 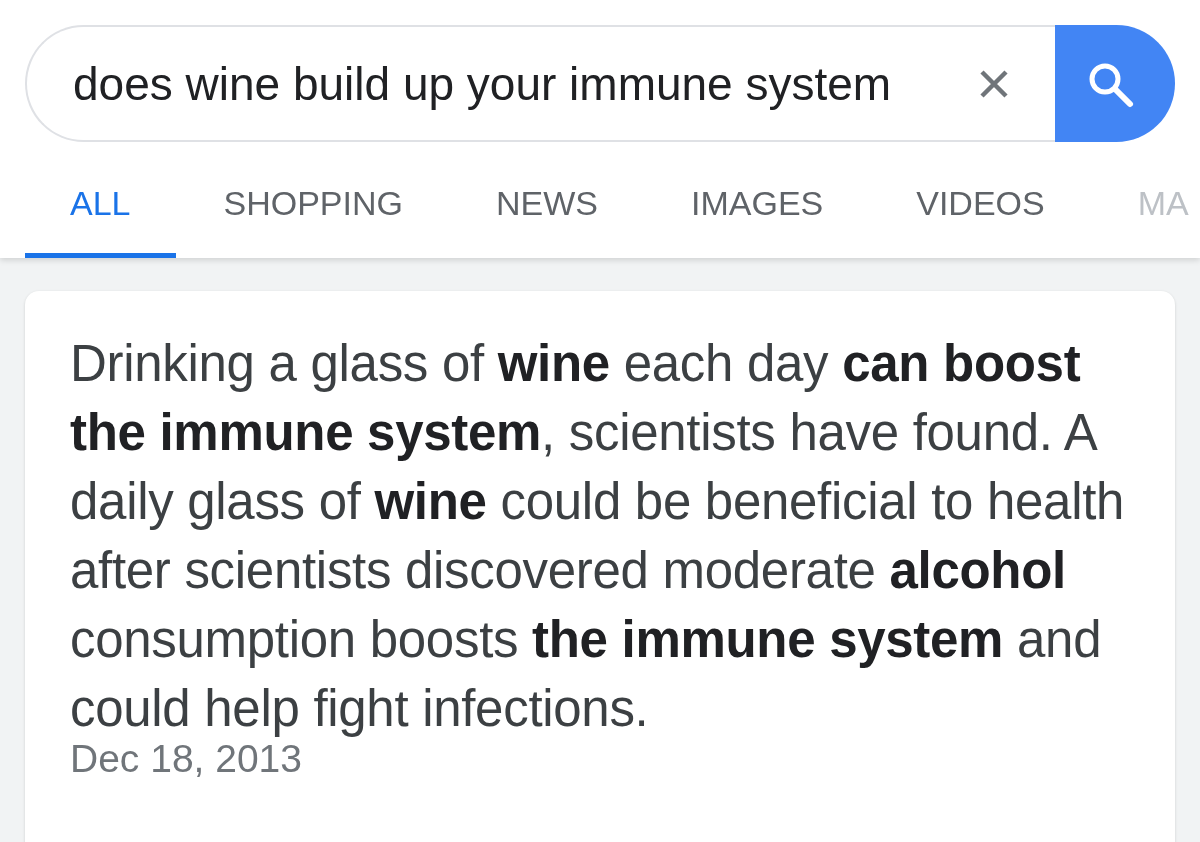 What do you see at coordinates (994, 83) in the screenshot?
I see `close-icon` at bounding box center [994, 83].